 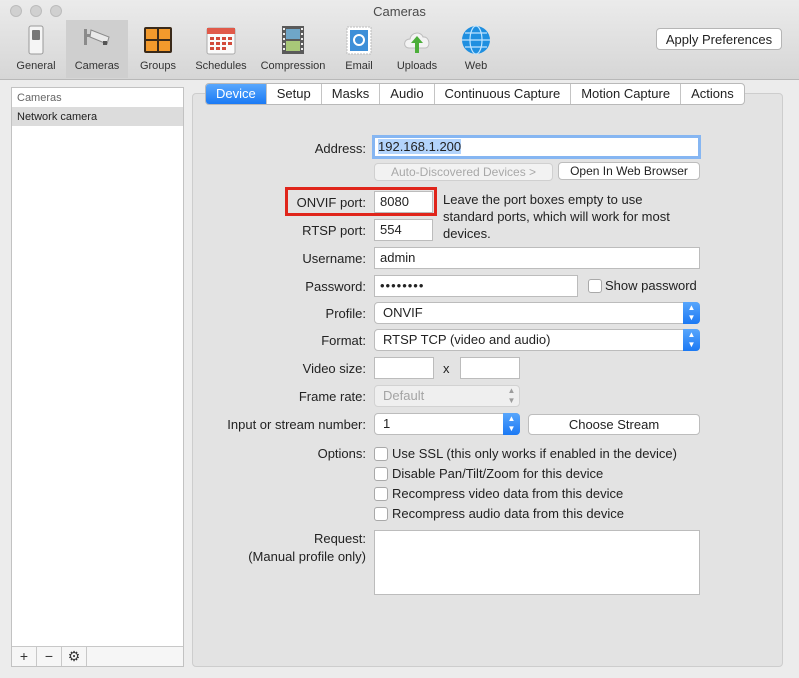 I want to click on address-value: 192.168.1.200, so click(x=420, y=146).